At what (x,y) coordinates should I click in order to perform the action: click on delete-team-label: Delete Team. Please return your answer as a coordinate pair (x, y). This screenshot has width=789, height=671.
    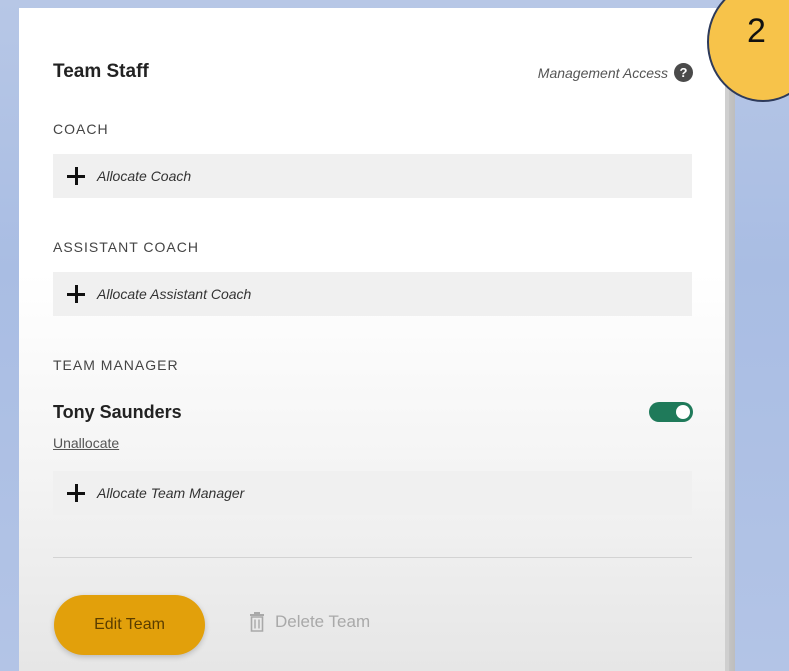
    Looking at the image, I should click on (323, 621).